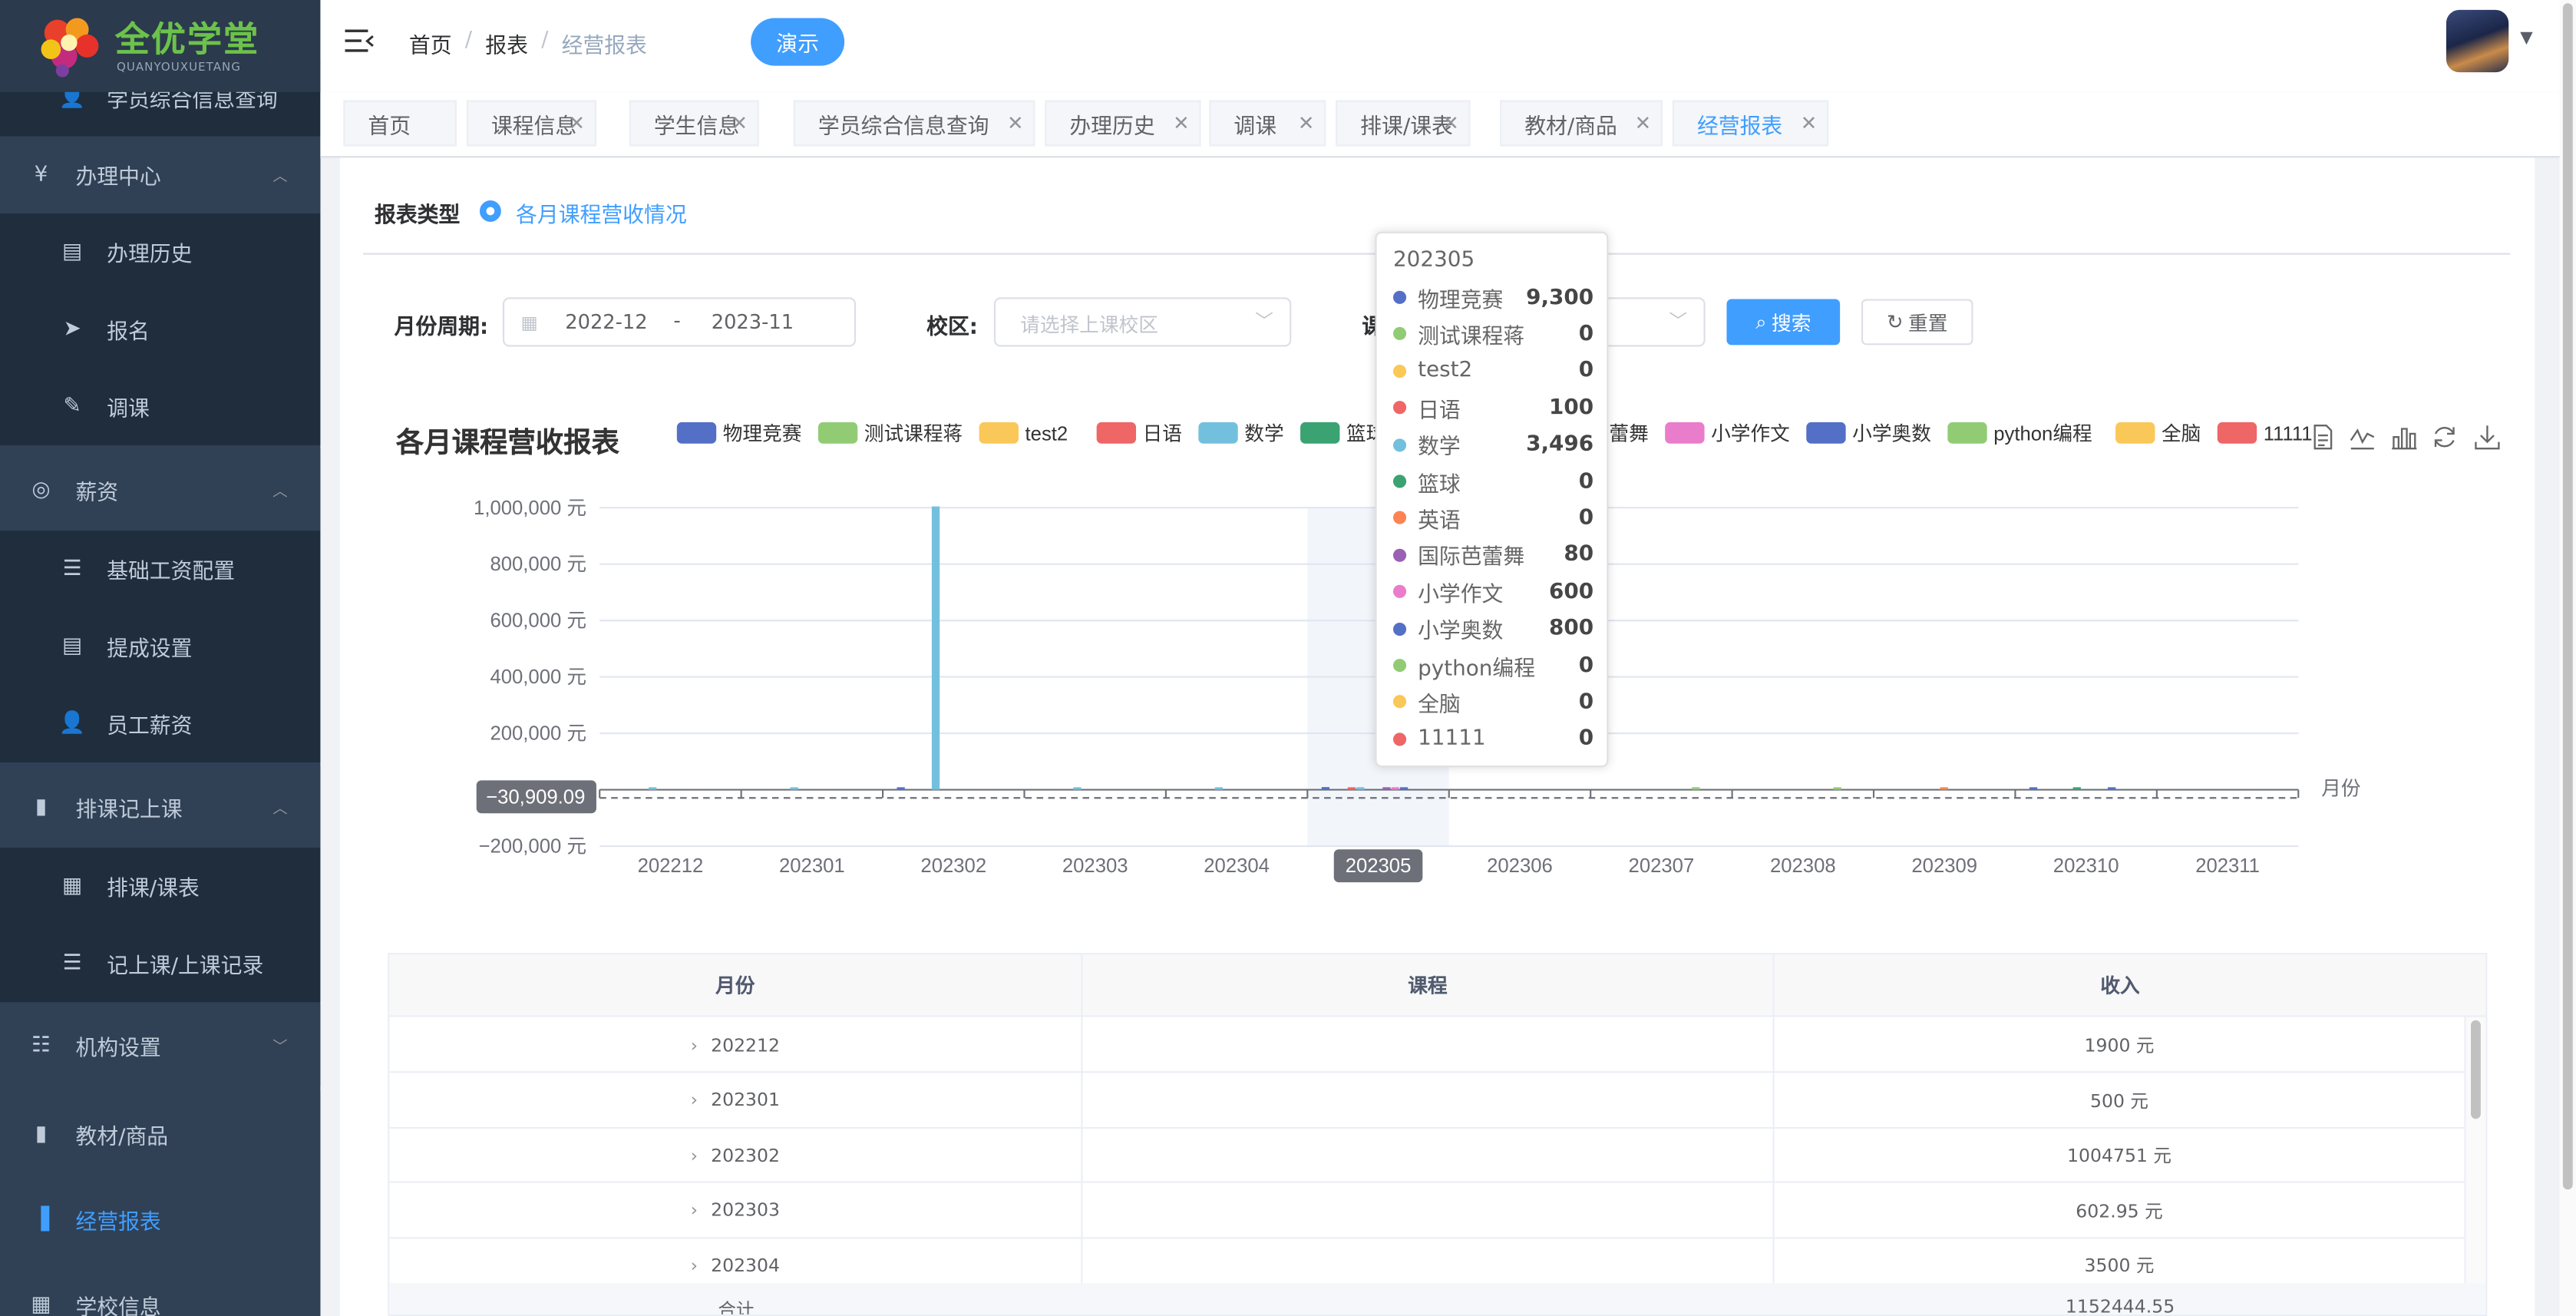  I want to click on tab-5: 调课 ✕, so click(1267, 123).